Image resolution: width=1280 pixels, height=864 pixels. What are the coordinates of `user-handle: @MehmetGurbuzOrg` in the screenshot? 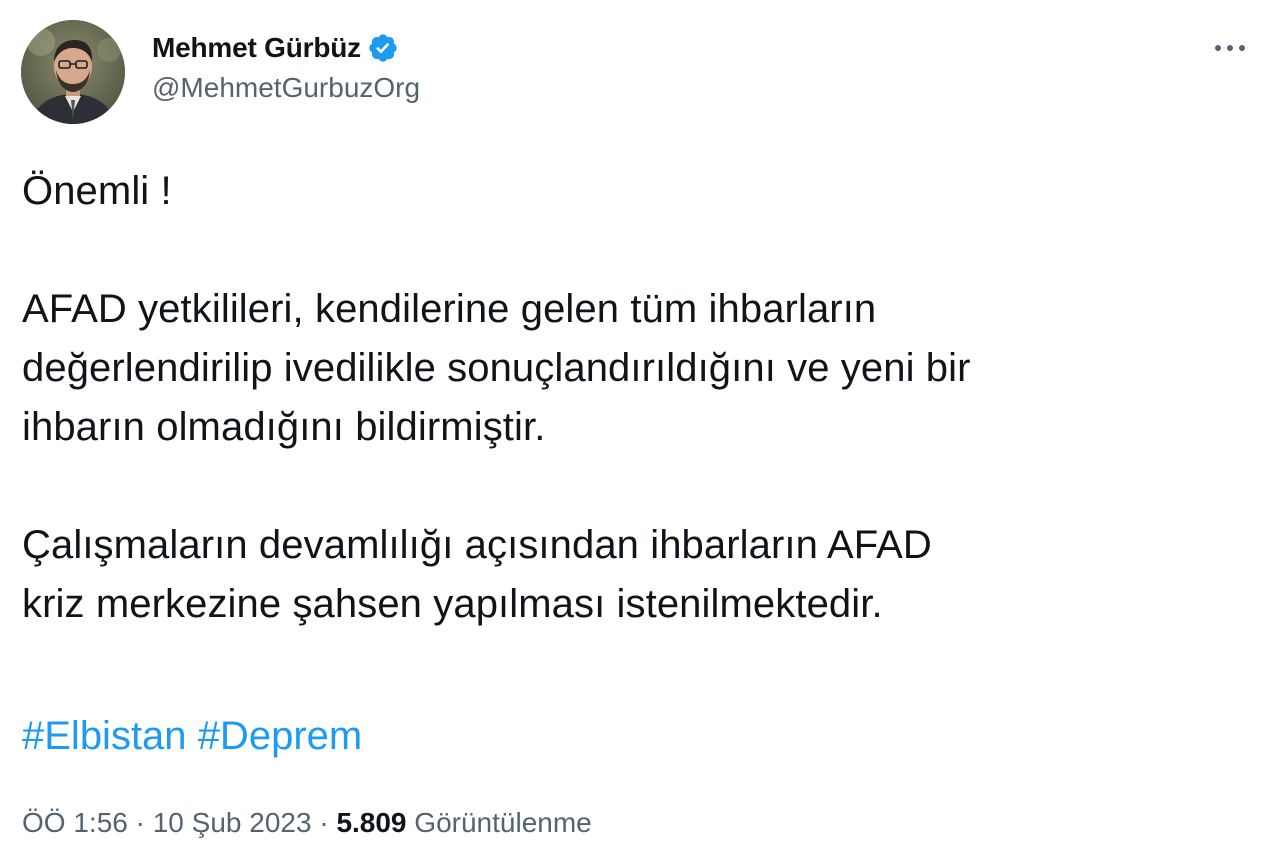 It's located at (286, 88).